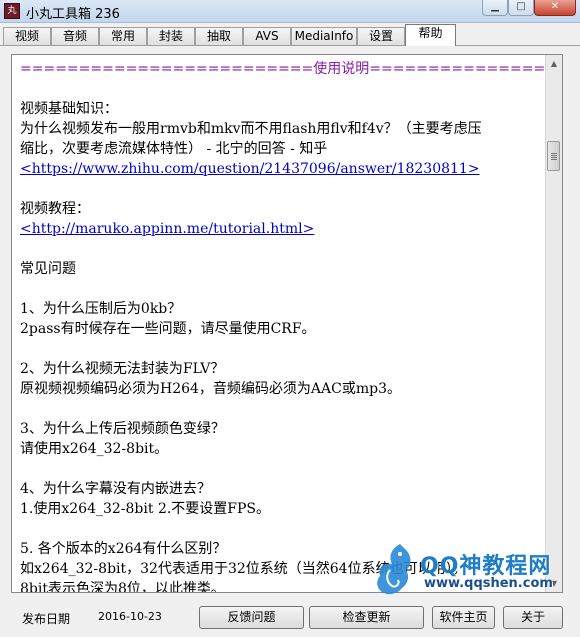 The image size is (580, 637). I want to click on release-date-label: 发布日期, so click(46, 619).